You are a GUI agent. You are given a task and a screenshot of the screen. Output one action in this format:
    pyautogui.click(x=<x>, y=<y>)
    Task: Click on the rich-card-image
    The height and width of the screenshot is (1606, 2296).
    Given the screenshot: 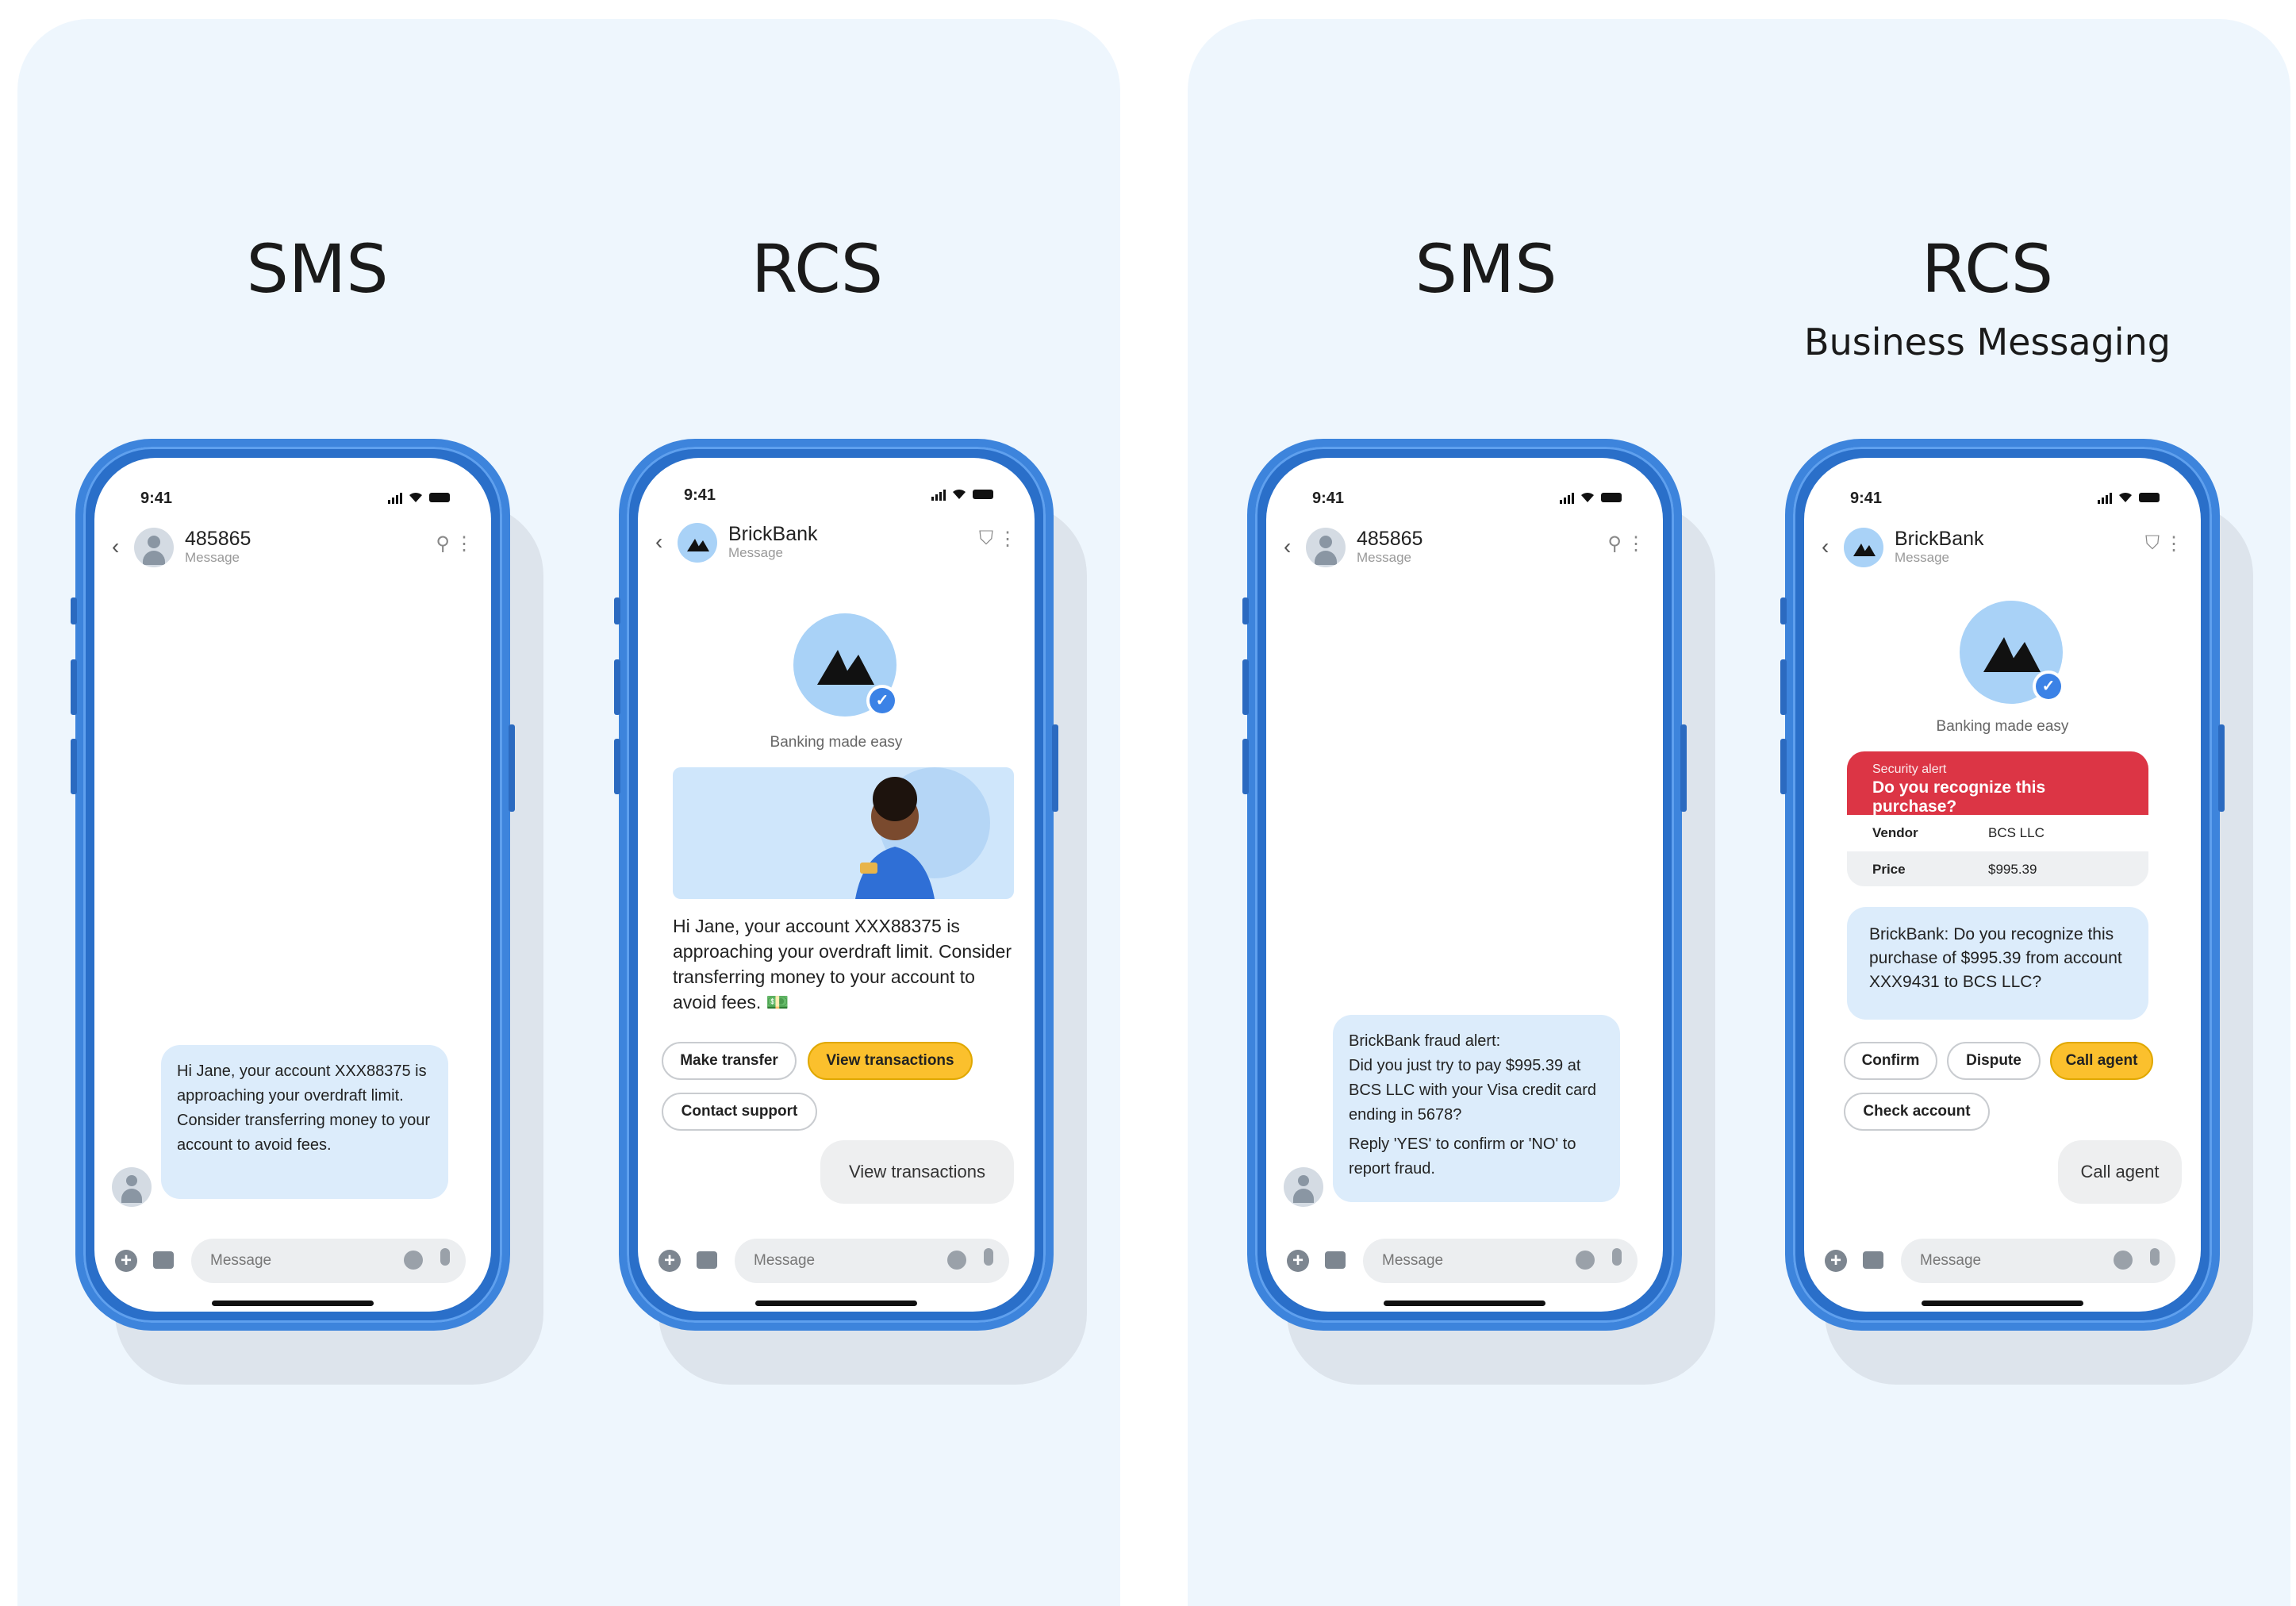 What is the action you would take?
    pyautogui.click(x=843, y=833)
    